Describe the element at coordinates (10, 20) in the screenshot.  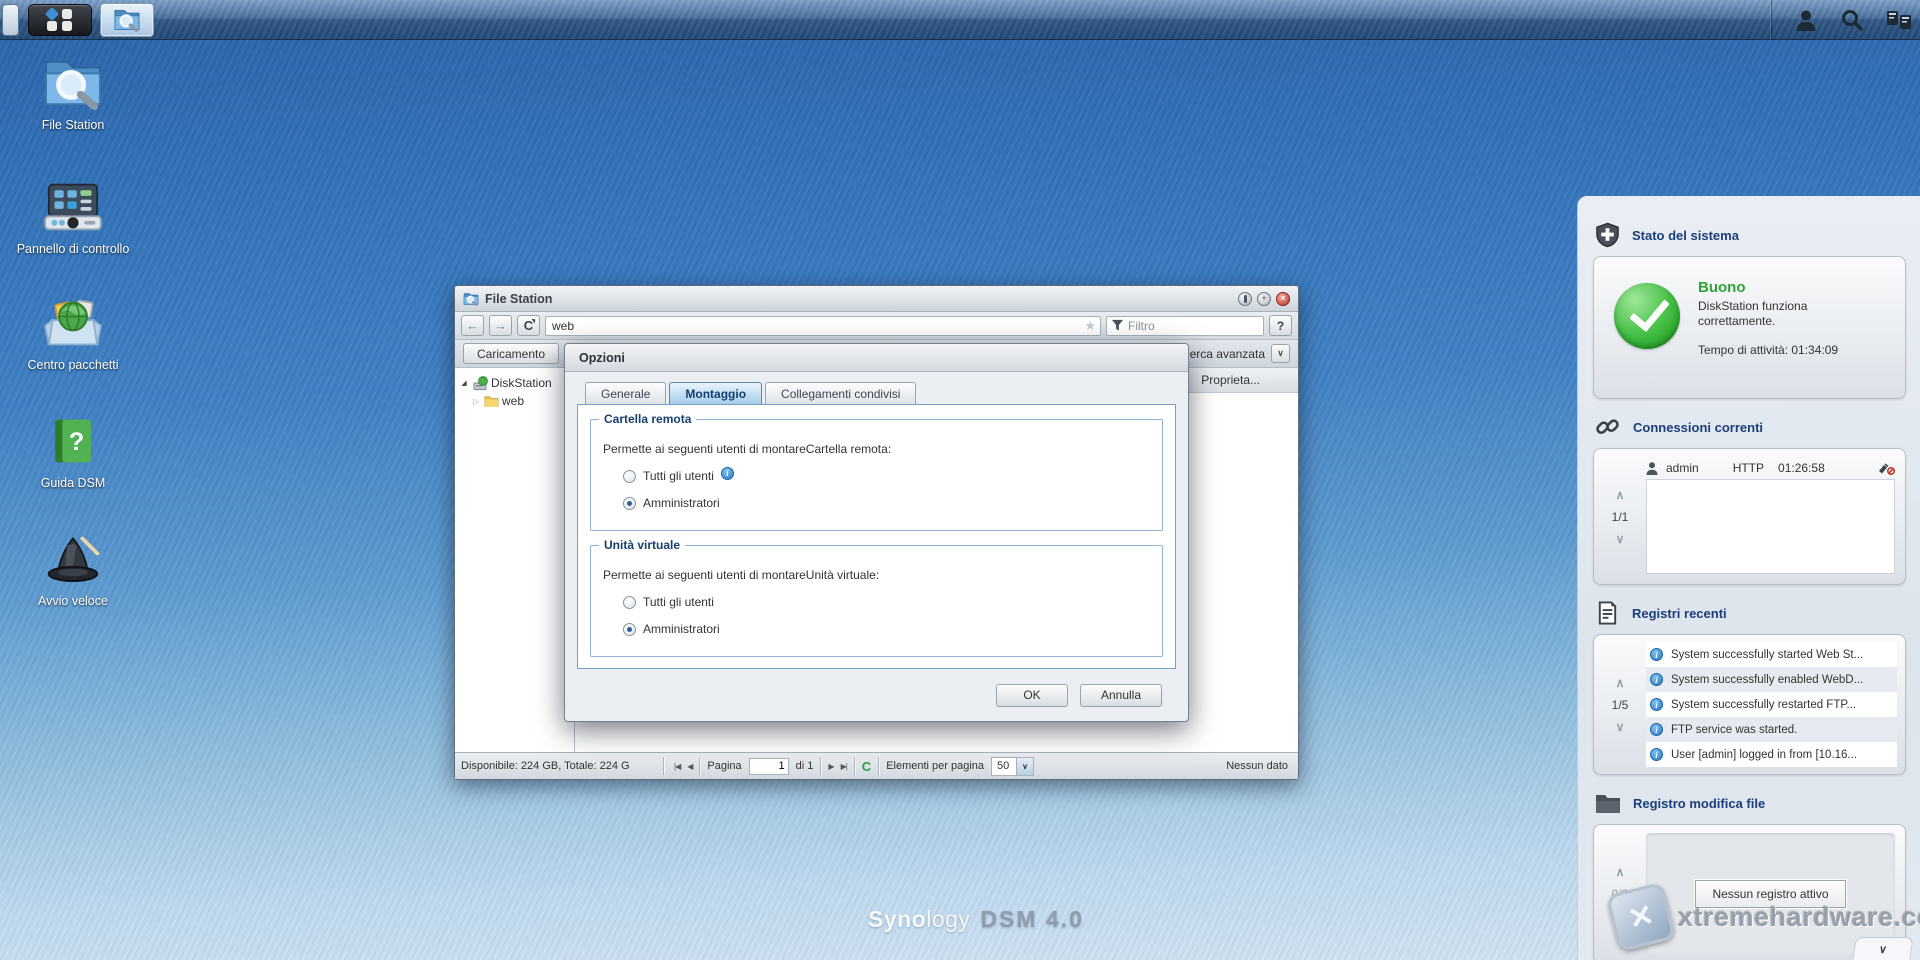
I see `show-desktop-button` at that location.